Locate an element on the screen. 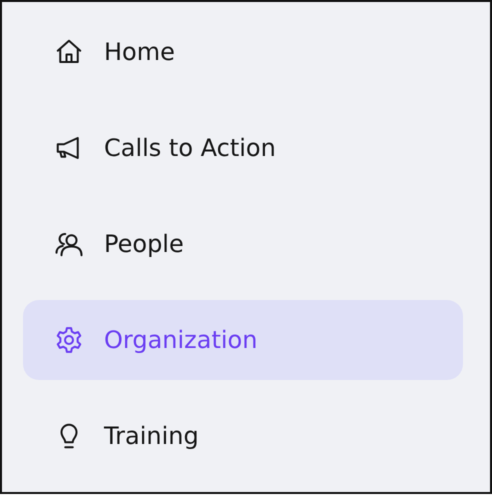  settings-icon is located at coordinates (69, 340).